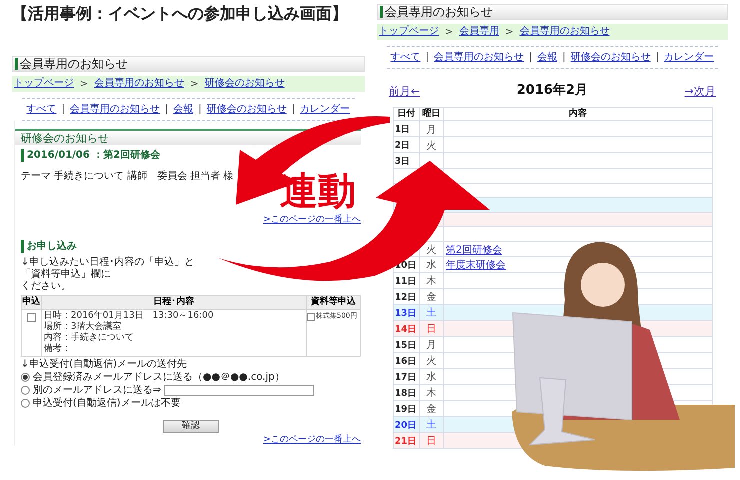  Describe the element at coordinates (405, 409) in the screenshot. I see `table-cell: 19日` at that location.